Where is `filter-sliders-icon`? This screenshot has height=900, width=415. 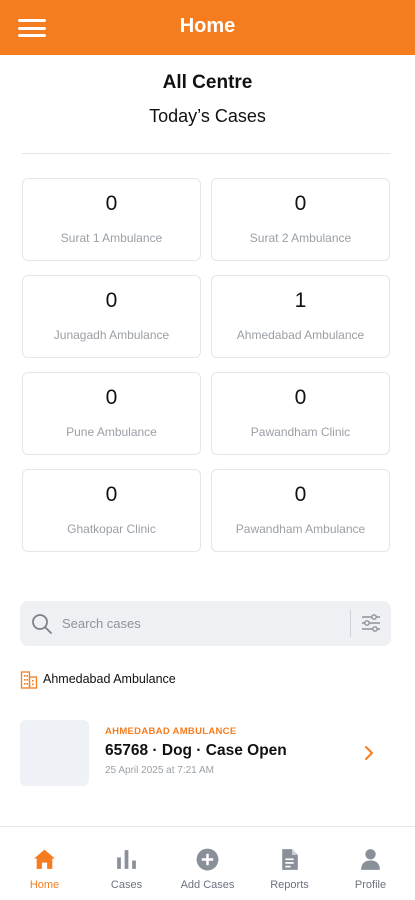 filter-sliders-icon is located at coordinates (371, 623).